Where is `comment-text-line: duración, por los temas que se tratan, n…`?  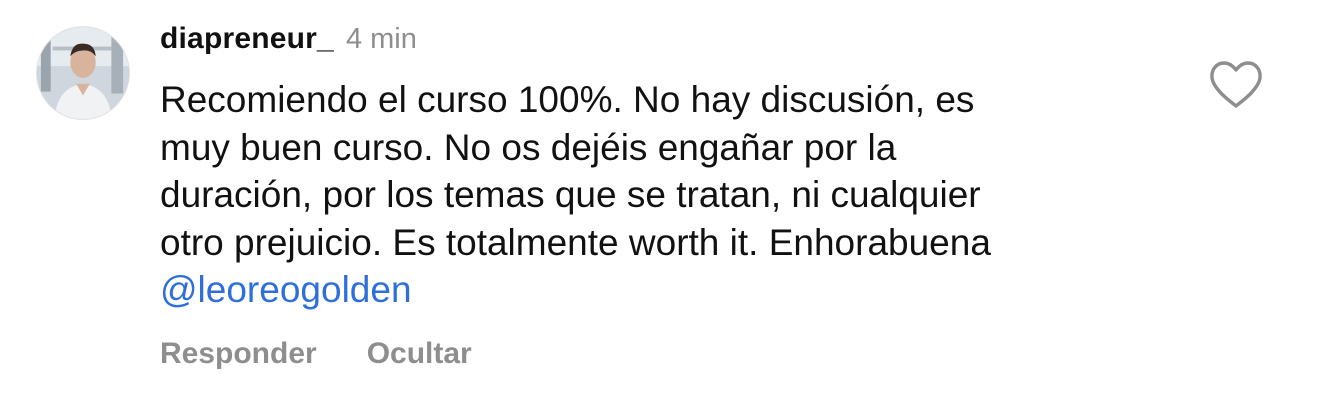 comment-text-line: duración, por los temas que se tratan, n… is located at coordinates (570, 194).